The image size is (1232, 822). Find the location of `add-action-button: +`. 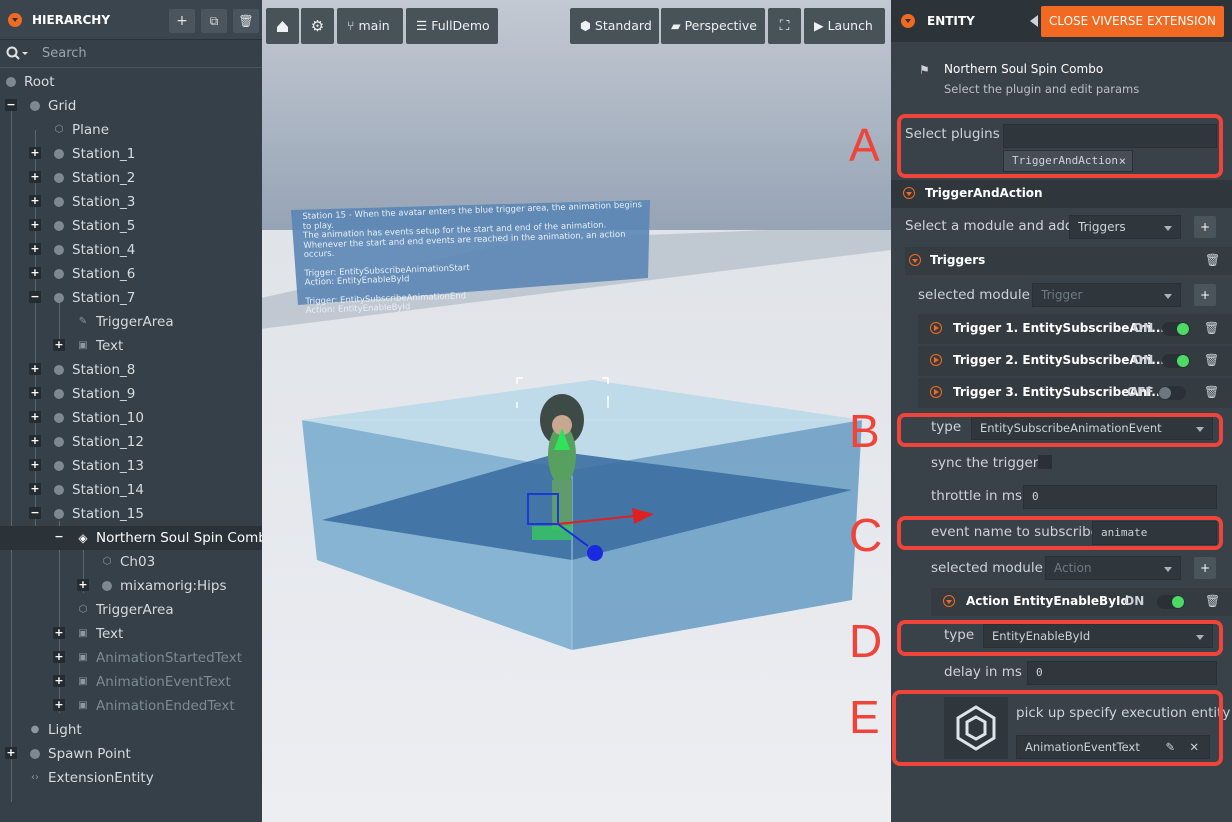

add-action-button: + is located at coordinates (1205, 568).